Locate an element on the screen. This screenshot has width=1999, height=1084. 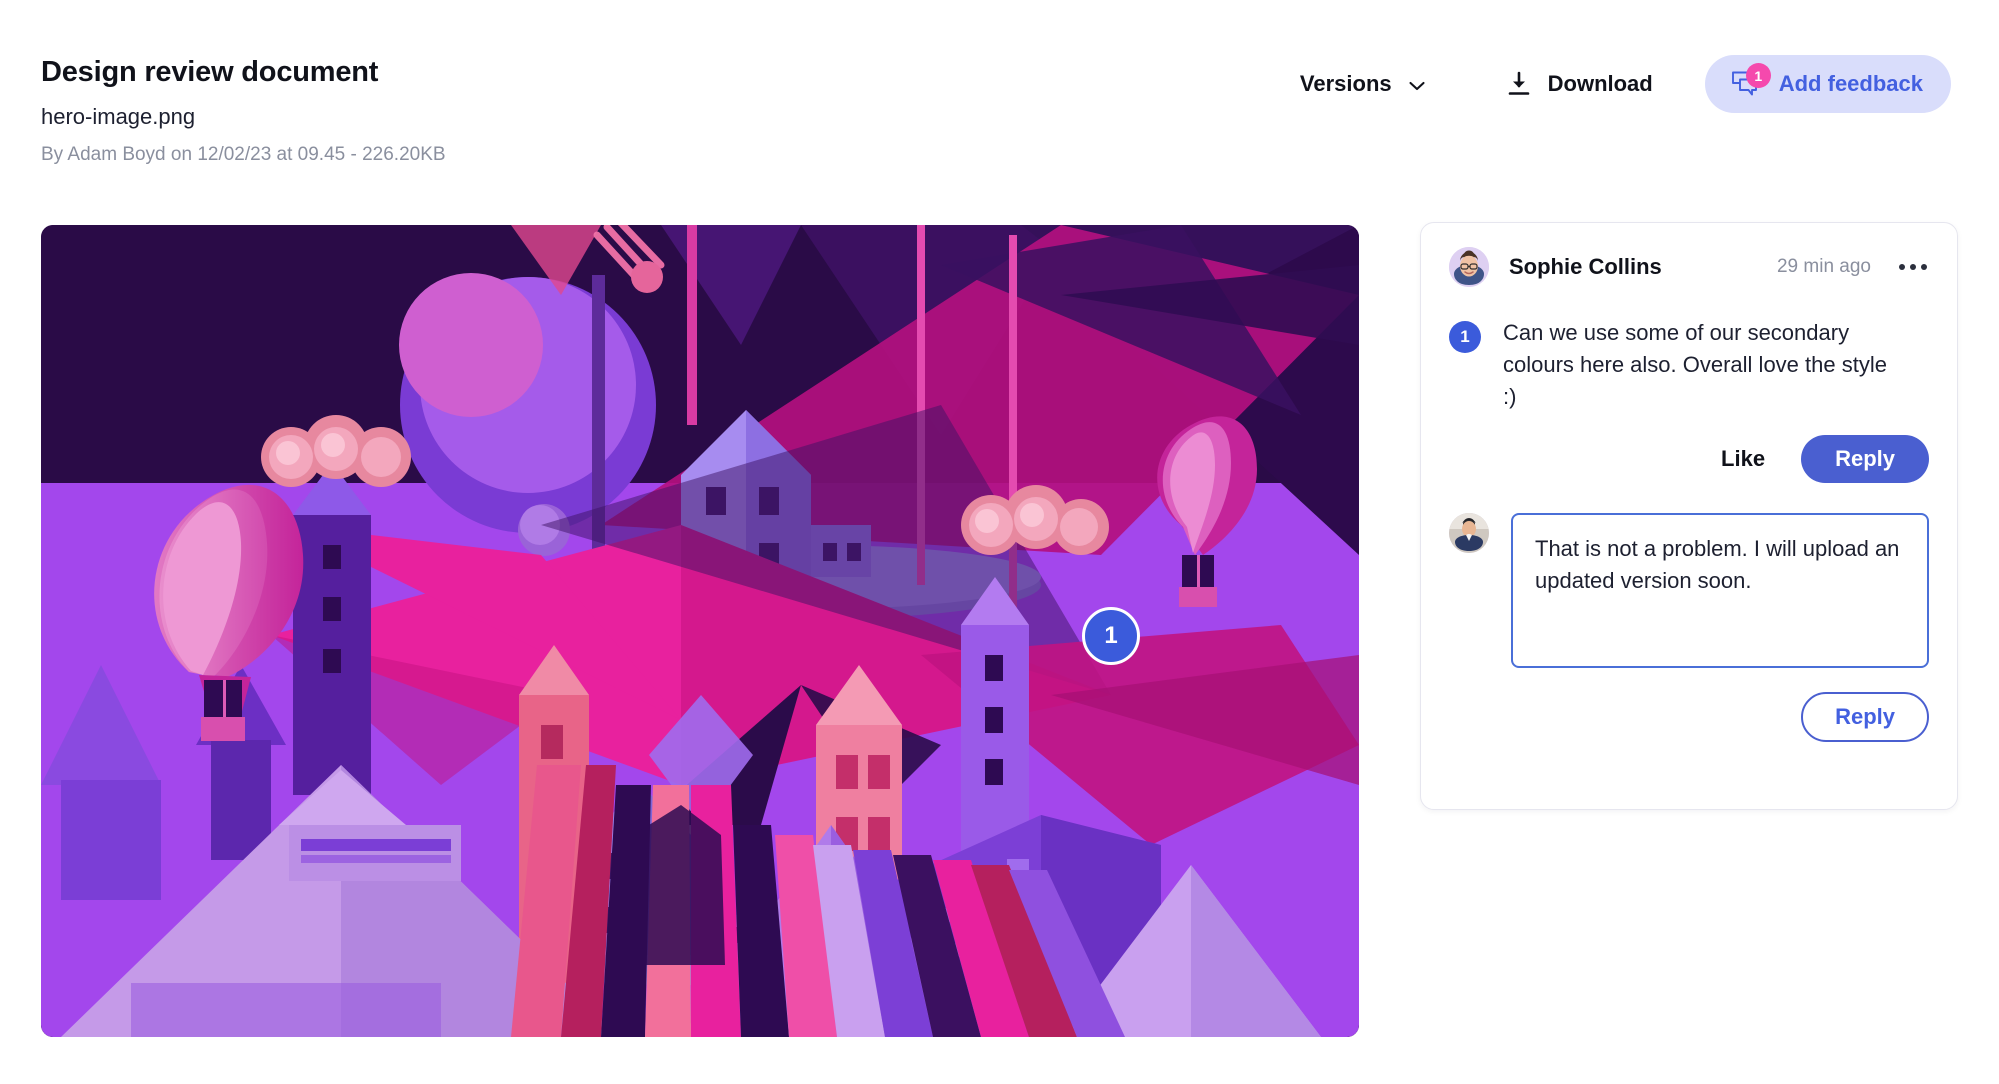
add-feedback-button: 1 Add feedback is located at coordinates (1827, 84).